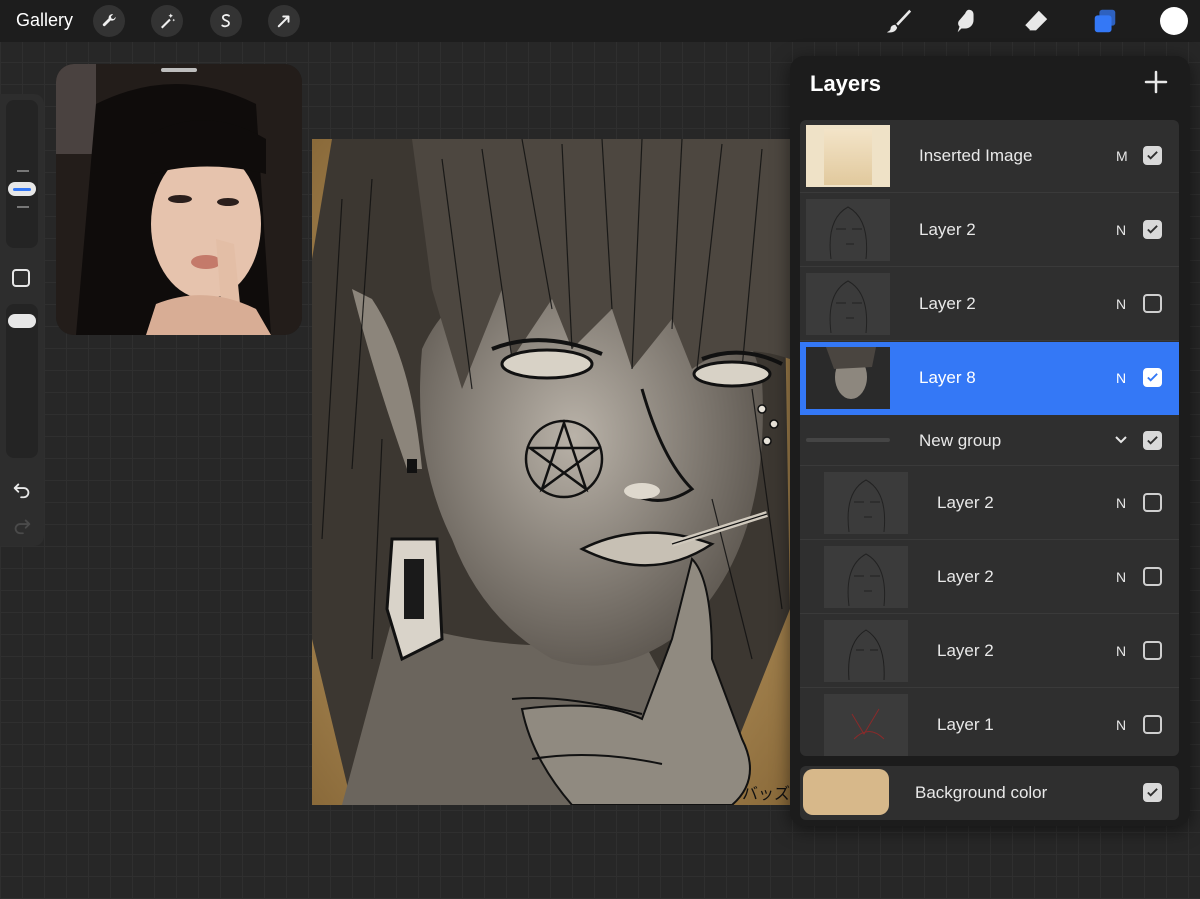 This screenshot has width=1200, height=899. Describe the element at coordinates (44, 20) in the screenshot. I see `gallery-button: Gallery` at that location.